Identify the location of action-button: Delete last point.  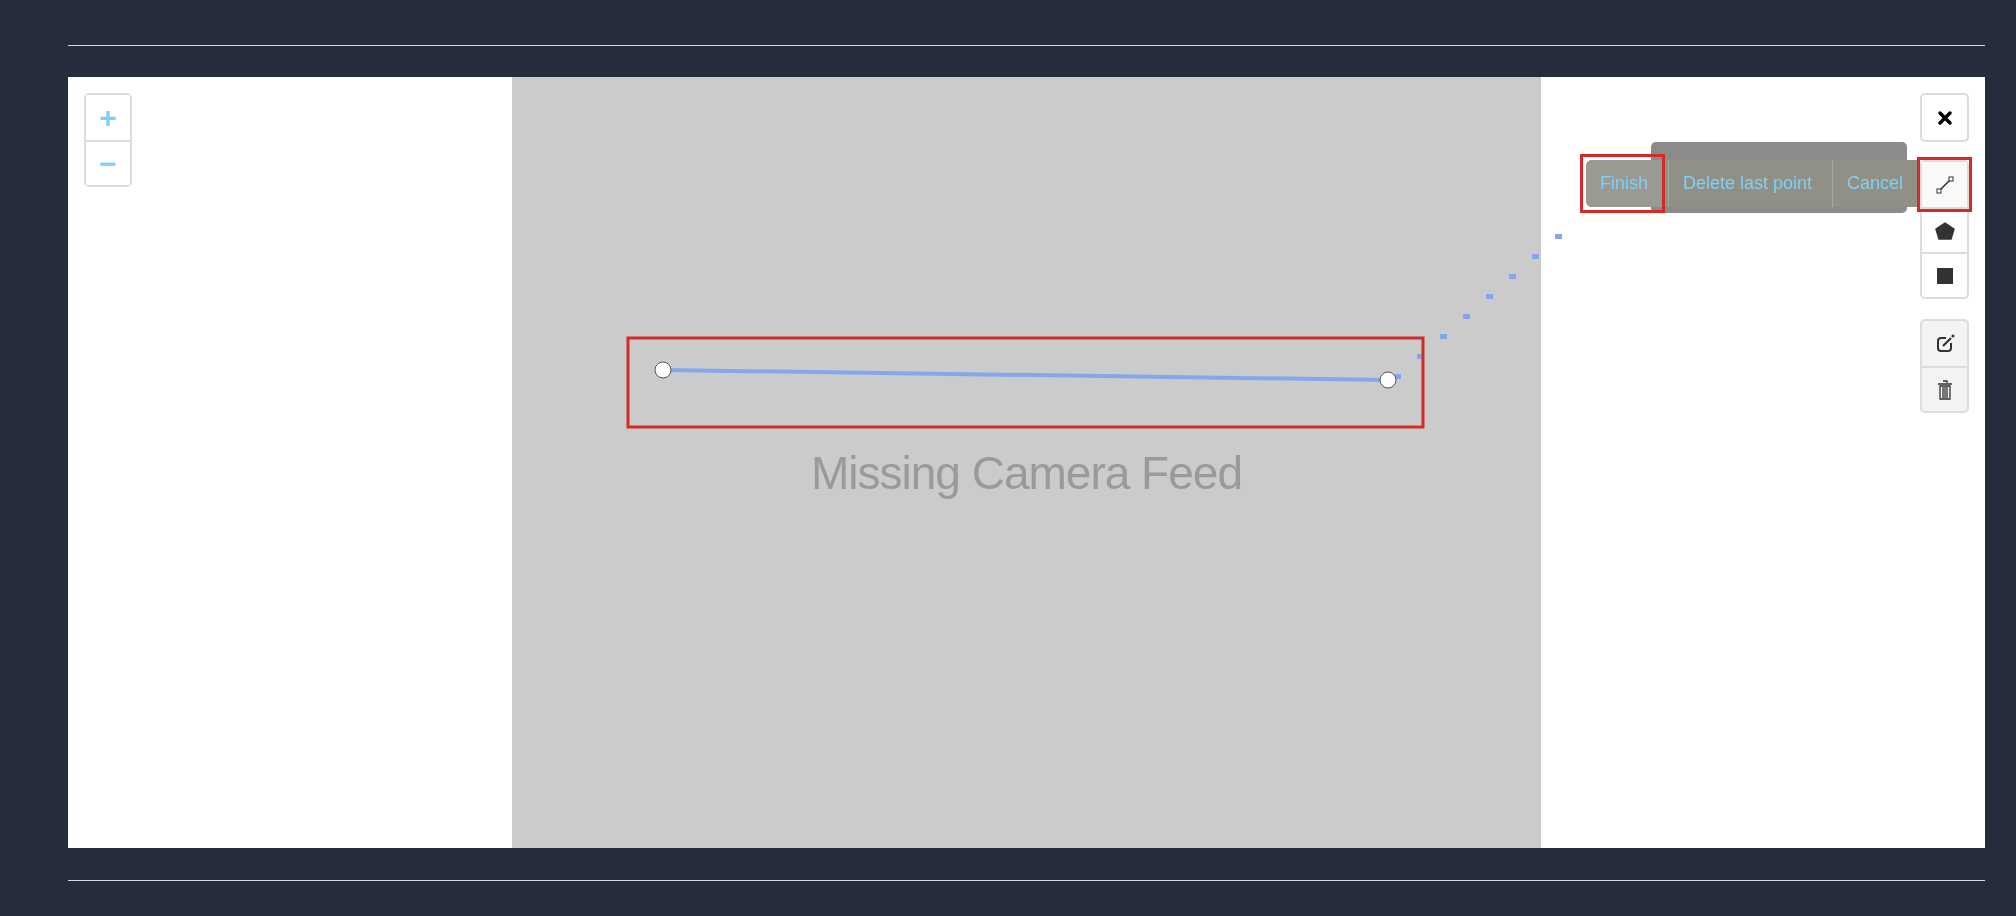
(1746, 183).